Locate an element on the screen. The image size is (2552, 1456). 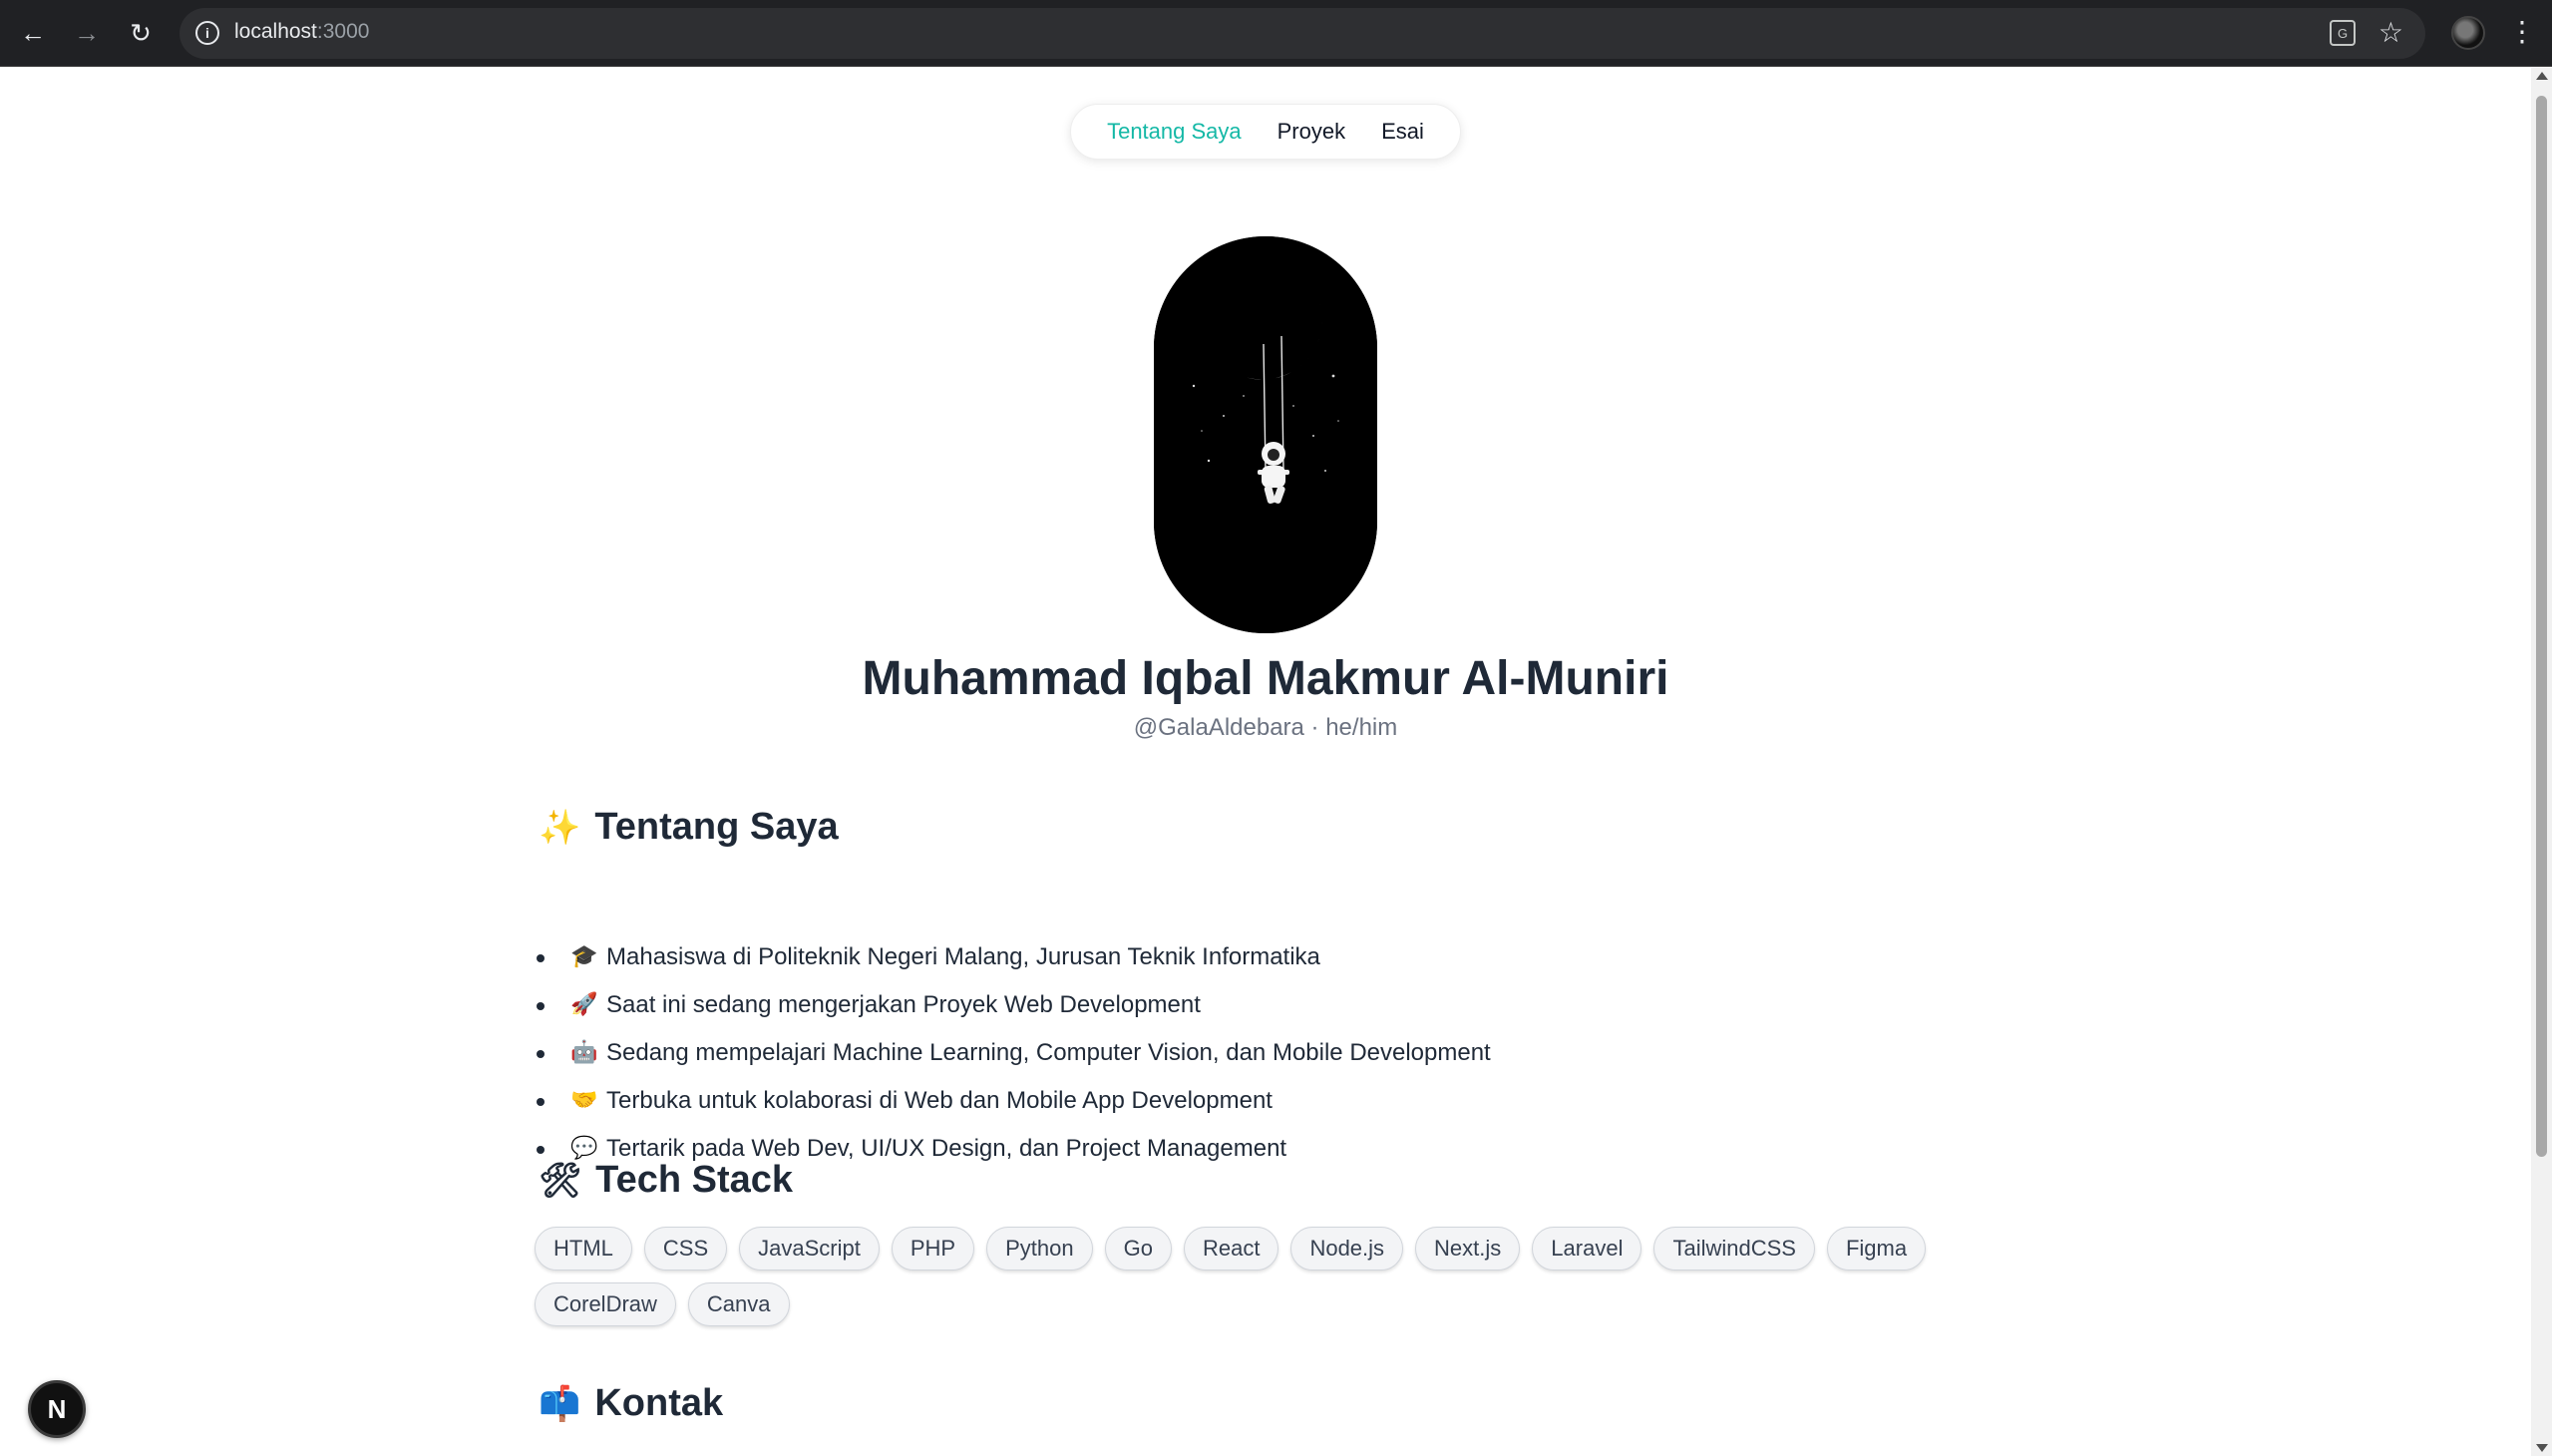
url-port: :3000 is located at coordinates (343, 31).